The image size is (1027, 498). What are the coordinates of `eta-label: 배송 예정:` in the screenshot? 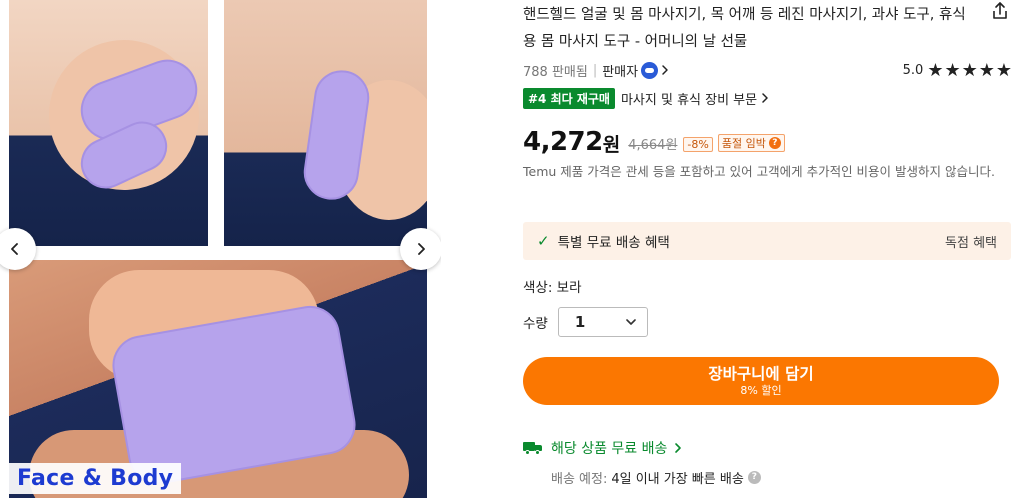 It's located at (579, 479).